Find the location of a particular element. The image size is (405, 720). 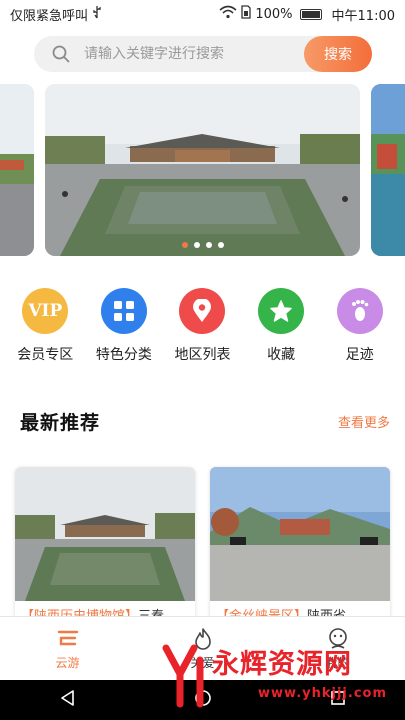

vip-icon: VIP is located at coordinates (45, 311).